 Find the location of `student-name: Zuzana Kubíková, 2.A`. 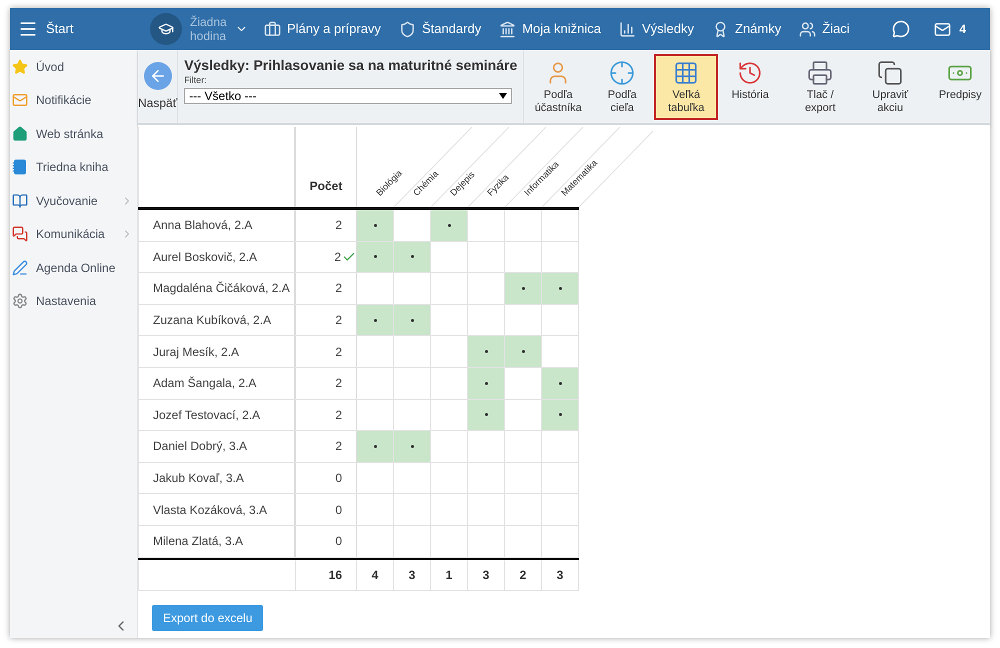

student-name: Zuzana Kubíková, 2.A is located at coordinates (217, 320).